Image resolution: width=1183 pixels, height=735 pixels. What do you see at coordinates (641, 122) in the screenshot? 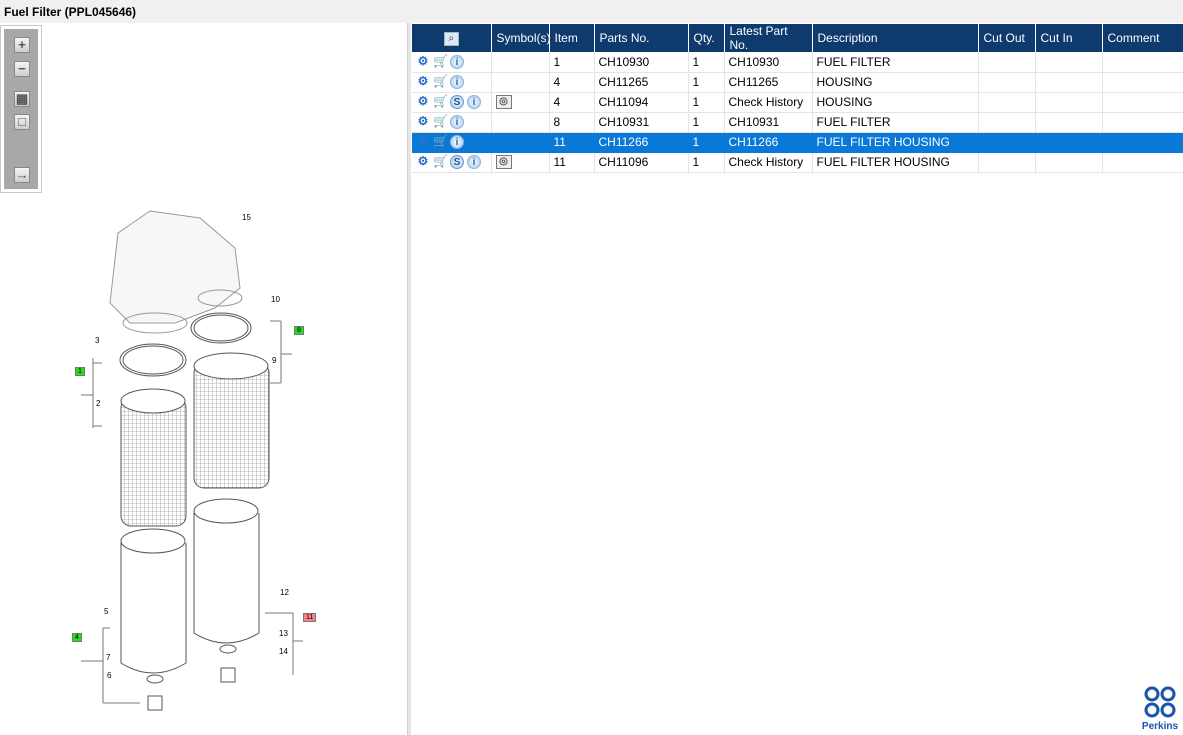
I see `parts-no-cell: CH10931` at bounding box center [641, 122].